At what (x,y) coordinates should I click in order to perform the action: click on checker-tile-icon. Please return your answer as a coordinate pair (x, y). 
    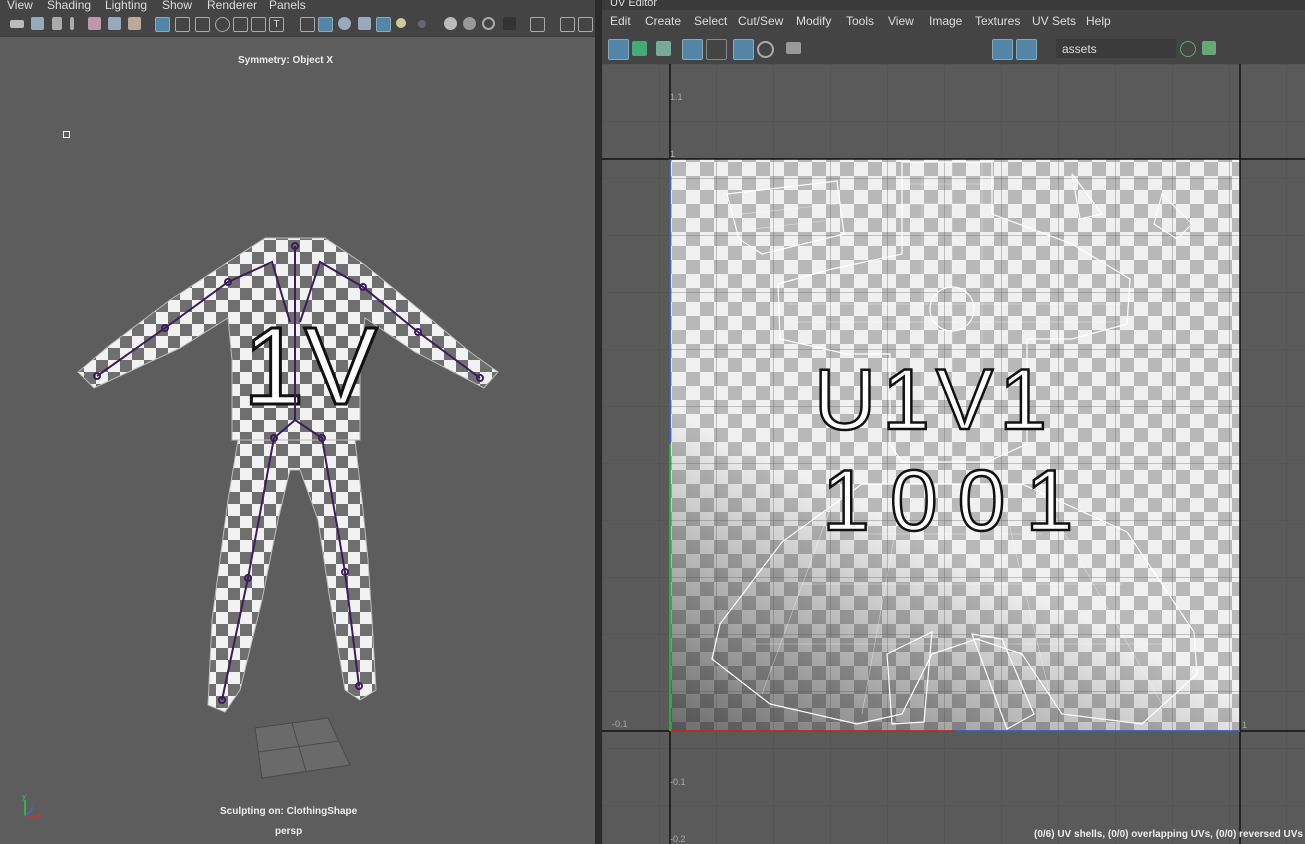
    Looking at the image, I should click on (1026, 49).